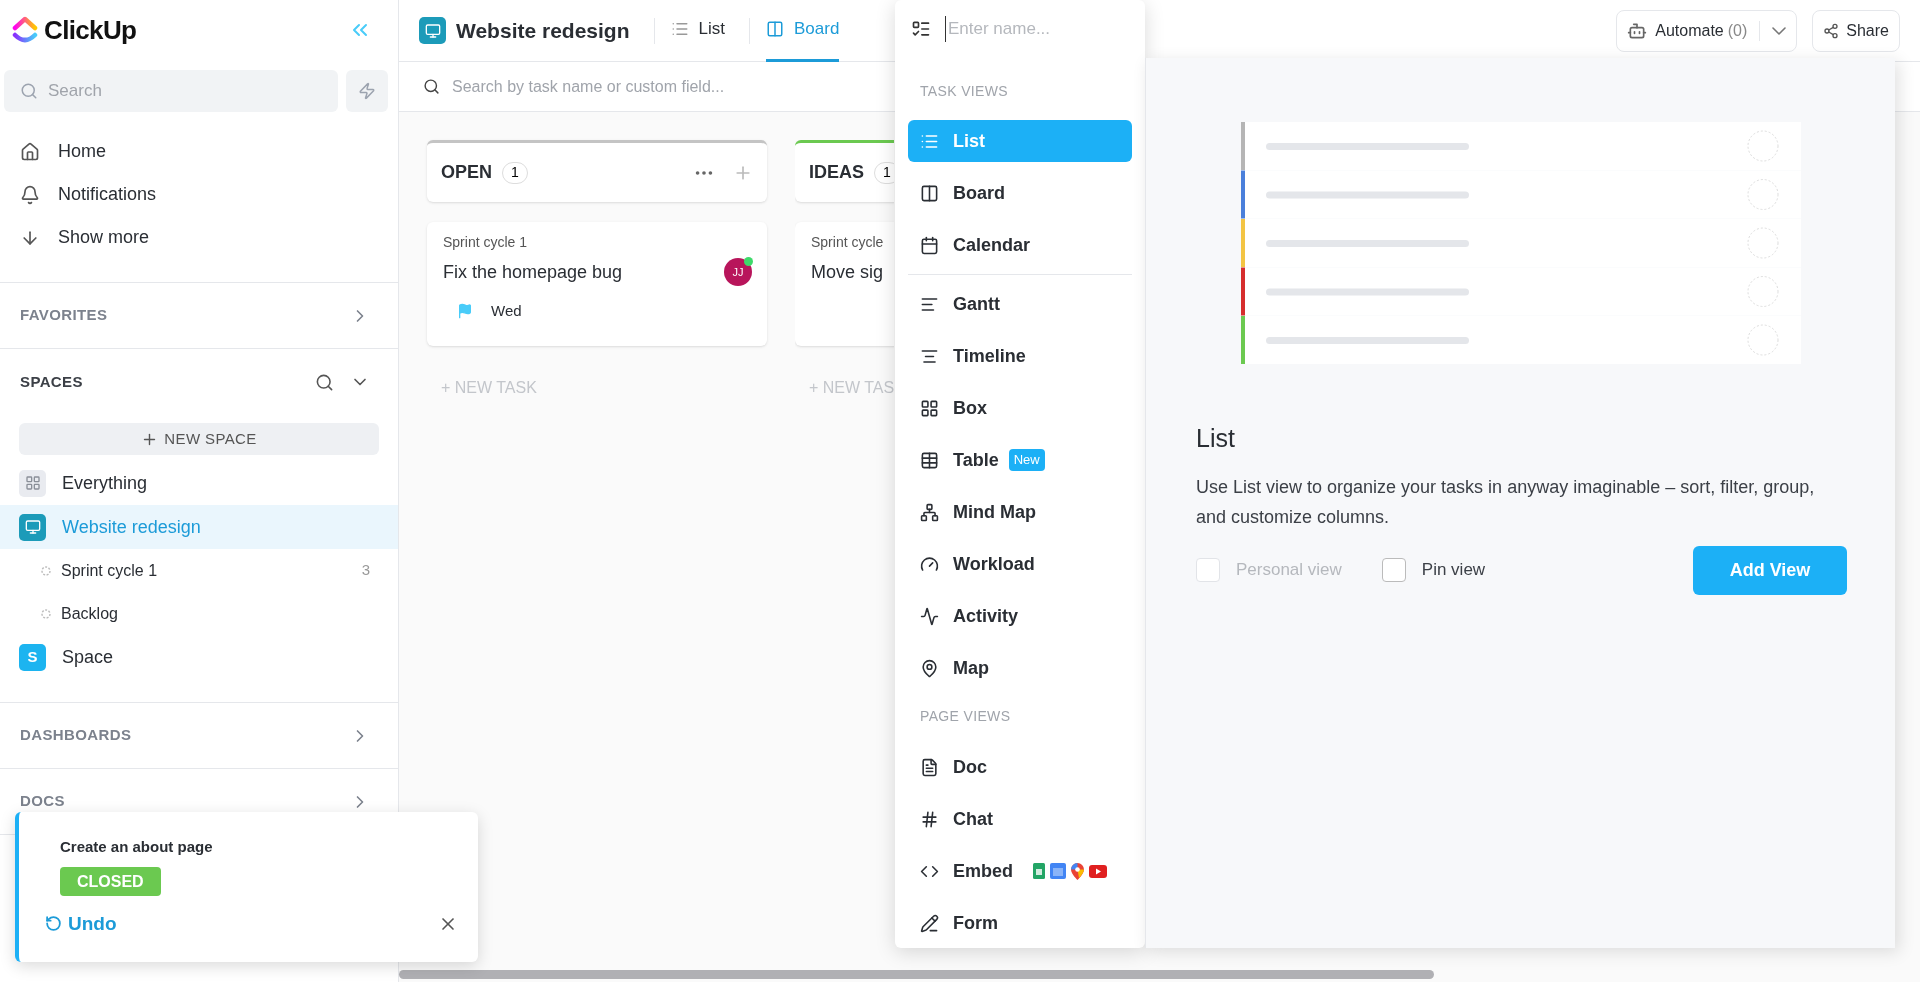 This screenshot has height=982, width=1920. What do you see at coordinates (1020, 245) in the screenshot?
I see `view-type-item: Calendar` at bounding box center [1020, 245].